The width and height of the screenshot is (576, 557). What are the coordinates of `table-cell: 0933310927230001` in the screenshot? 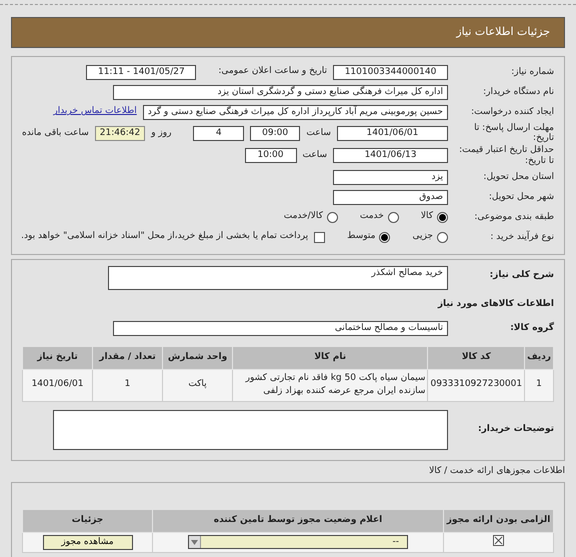 It's located at (476, 385).